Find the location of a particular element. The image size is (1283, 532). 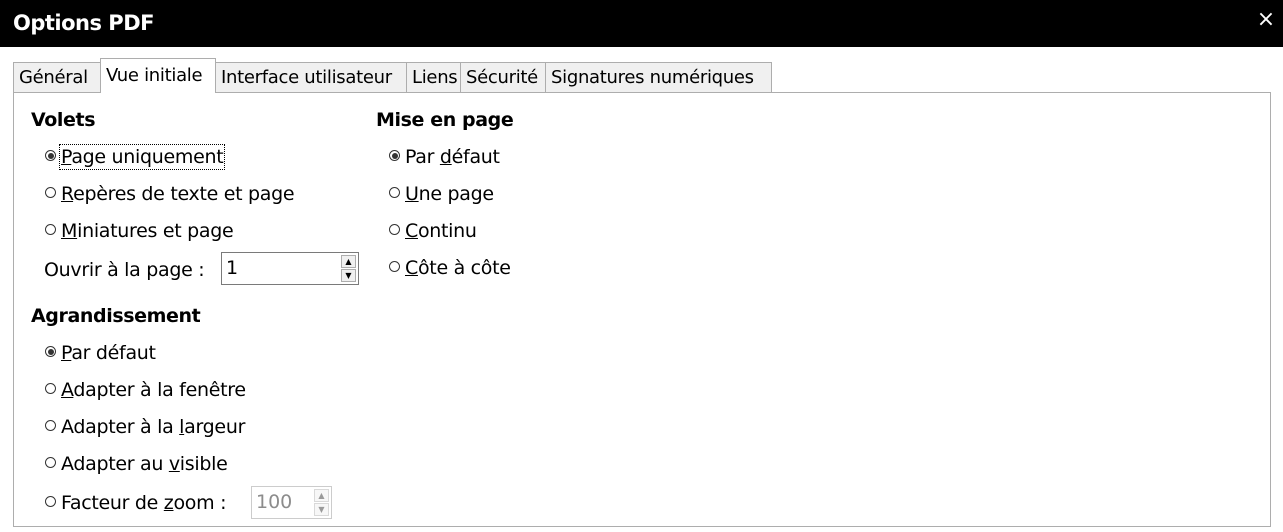

radio-layout-par-defaut: Par défaut is located at coordinates (444, 157).